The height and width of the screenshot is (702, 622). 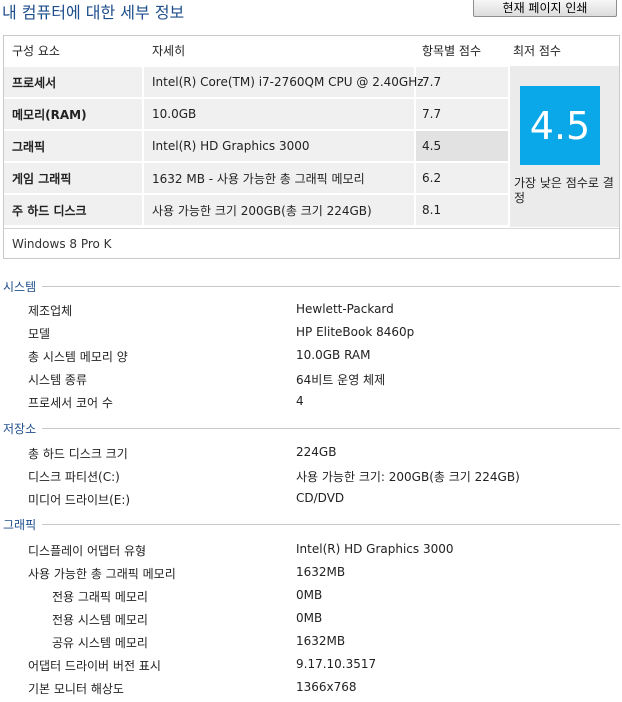 I want to click on list-item: 기본 모니터 해상도 1366x768, so click(x=311, y=691).